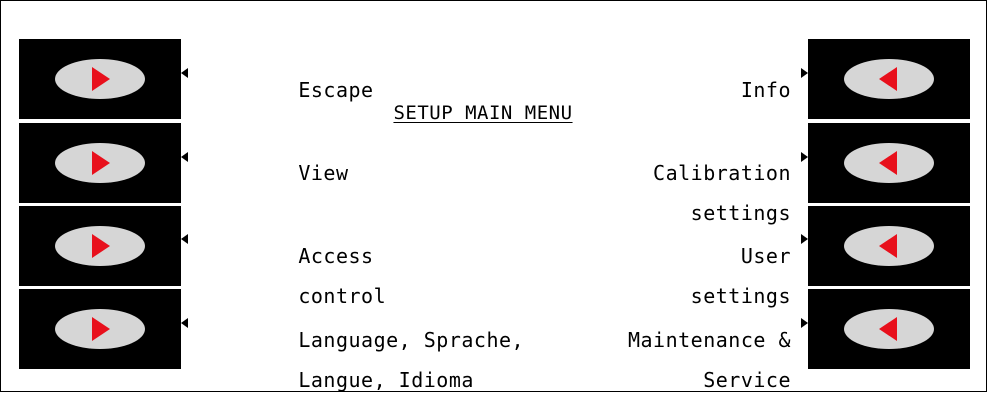 The image size is (987, 412). Describe the element at coordinates (411, 340) in the screenshot. I see `option-label-line1: Language, Sprache,` at that location.